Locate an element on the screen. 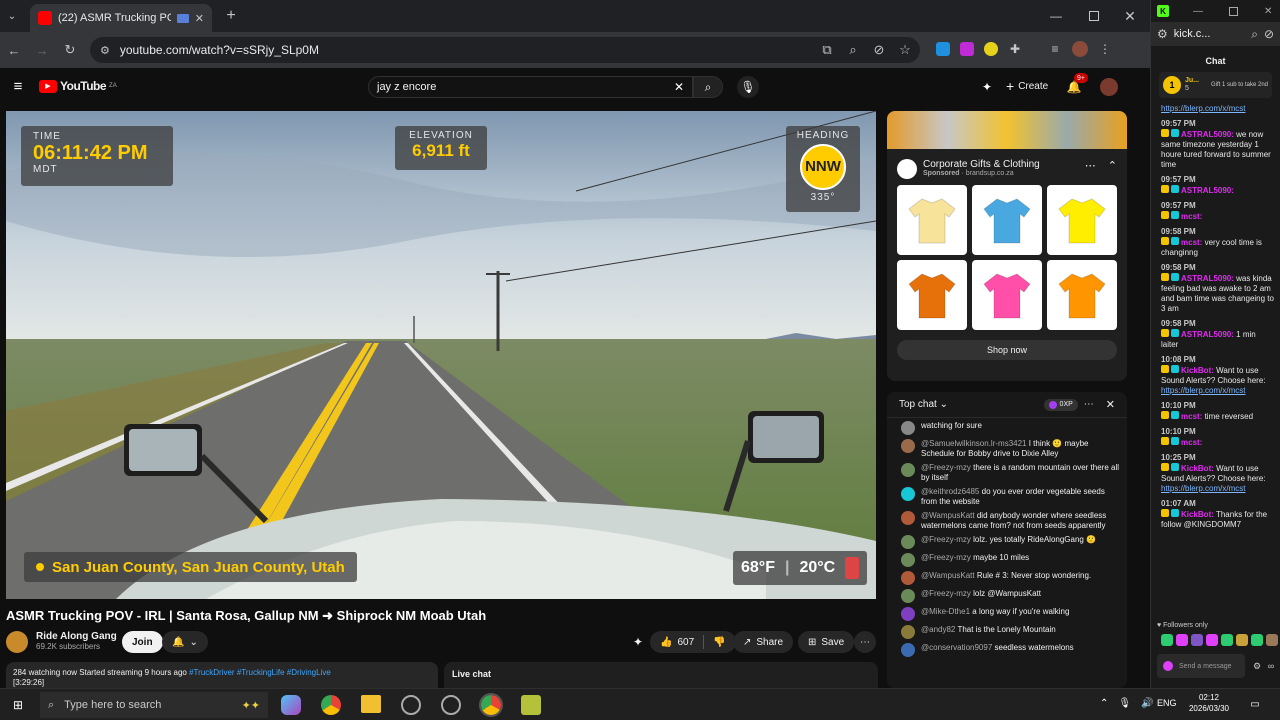 The width and height of the screenshot is (1280, 720). thumbs-down-icon: 👎 is located at coordinates (719, 642).